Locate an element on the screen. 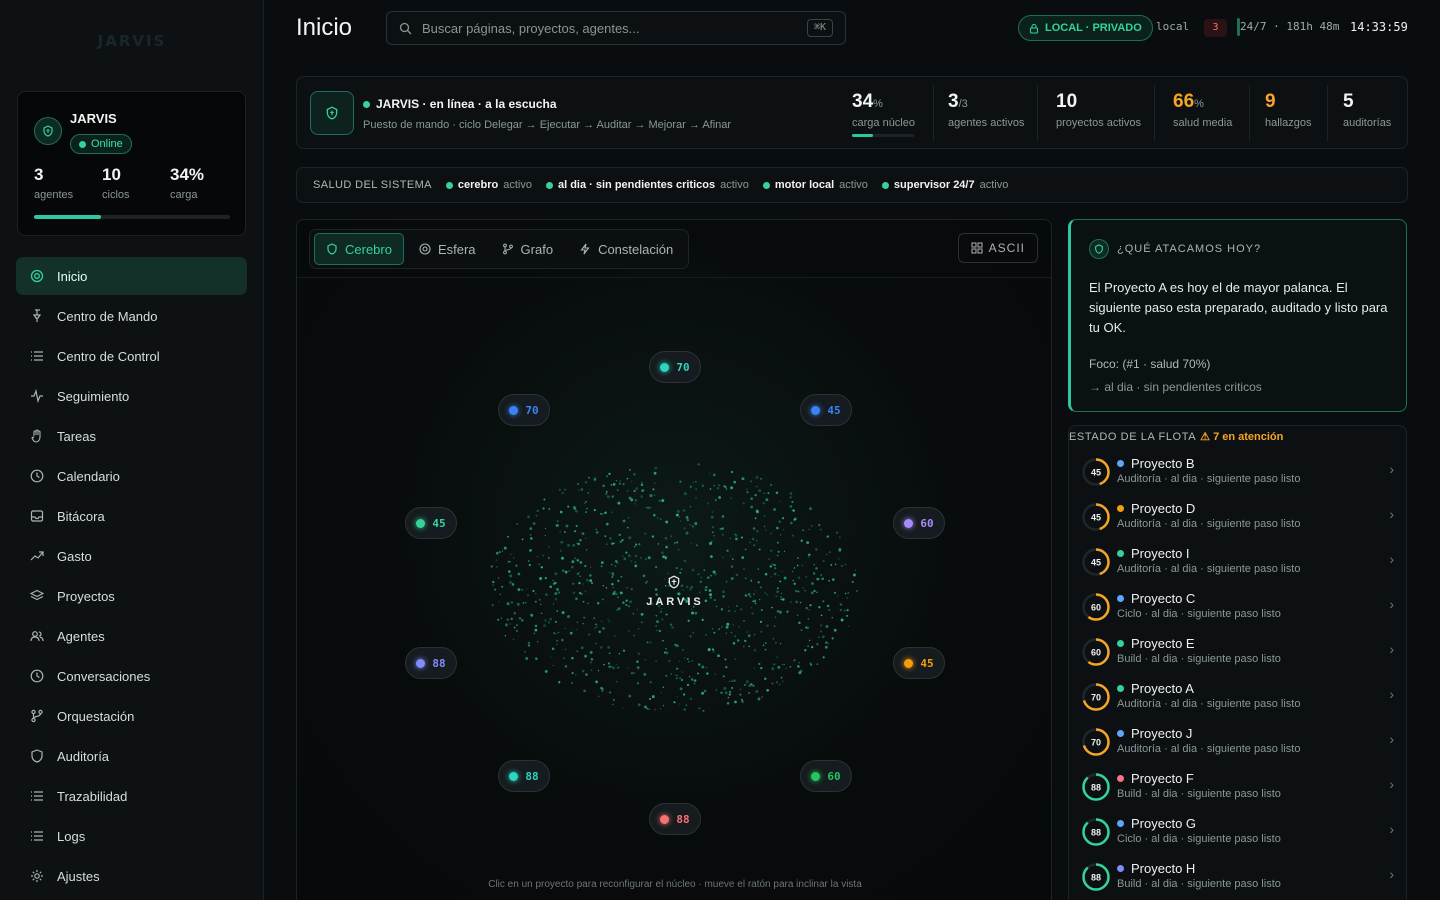 The image size is (1440, 900). metric-label: carga núcleo is located at coordinates (883, 123).